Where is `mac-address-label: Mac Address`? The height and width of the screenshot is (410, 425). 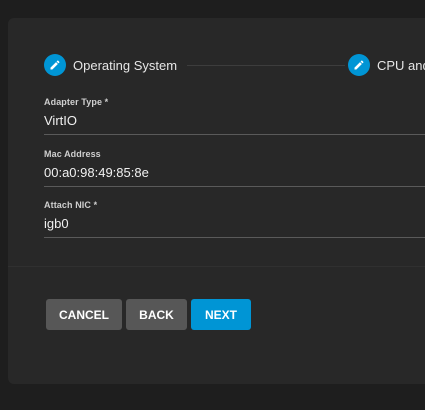 mac-address-label: Mac Address is located at coordinates (72, 154).